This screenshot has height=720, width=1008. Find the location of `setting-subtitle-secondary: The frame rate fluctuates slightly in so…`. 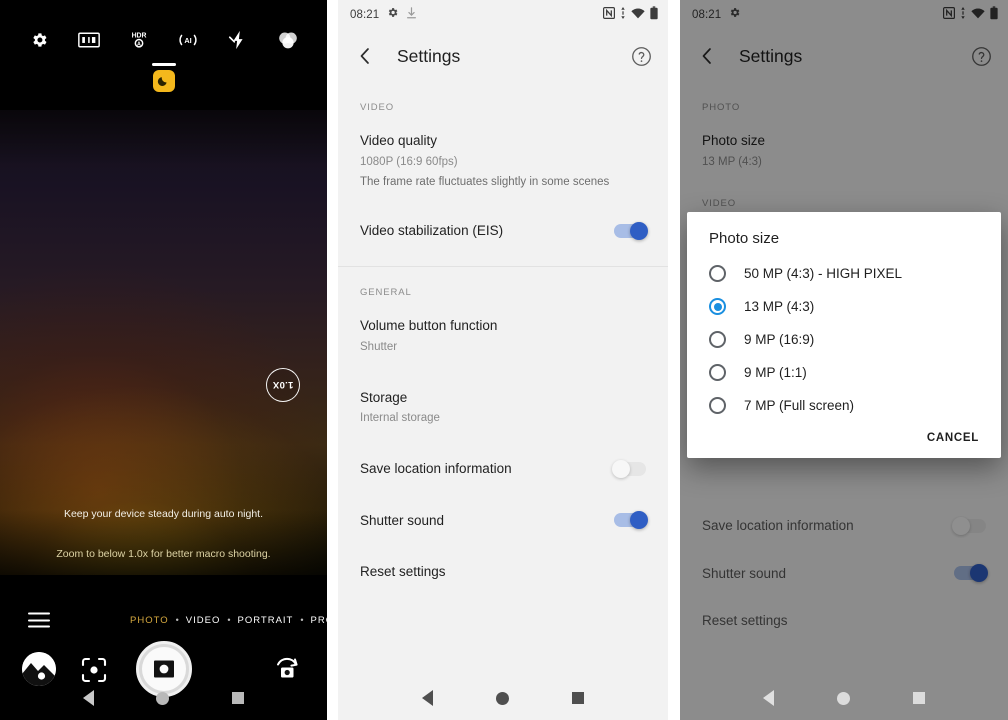

setting-subtitle-secondary: The frame rate fluctuates slightly in so… is located at coordinates (485, 182).